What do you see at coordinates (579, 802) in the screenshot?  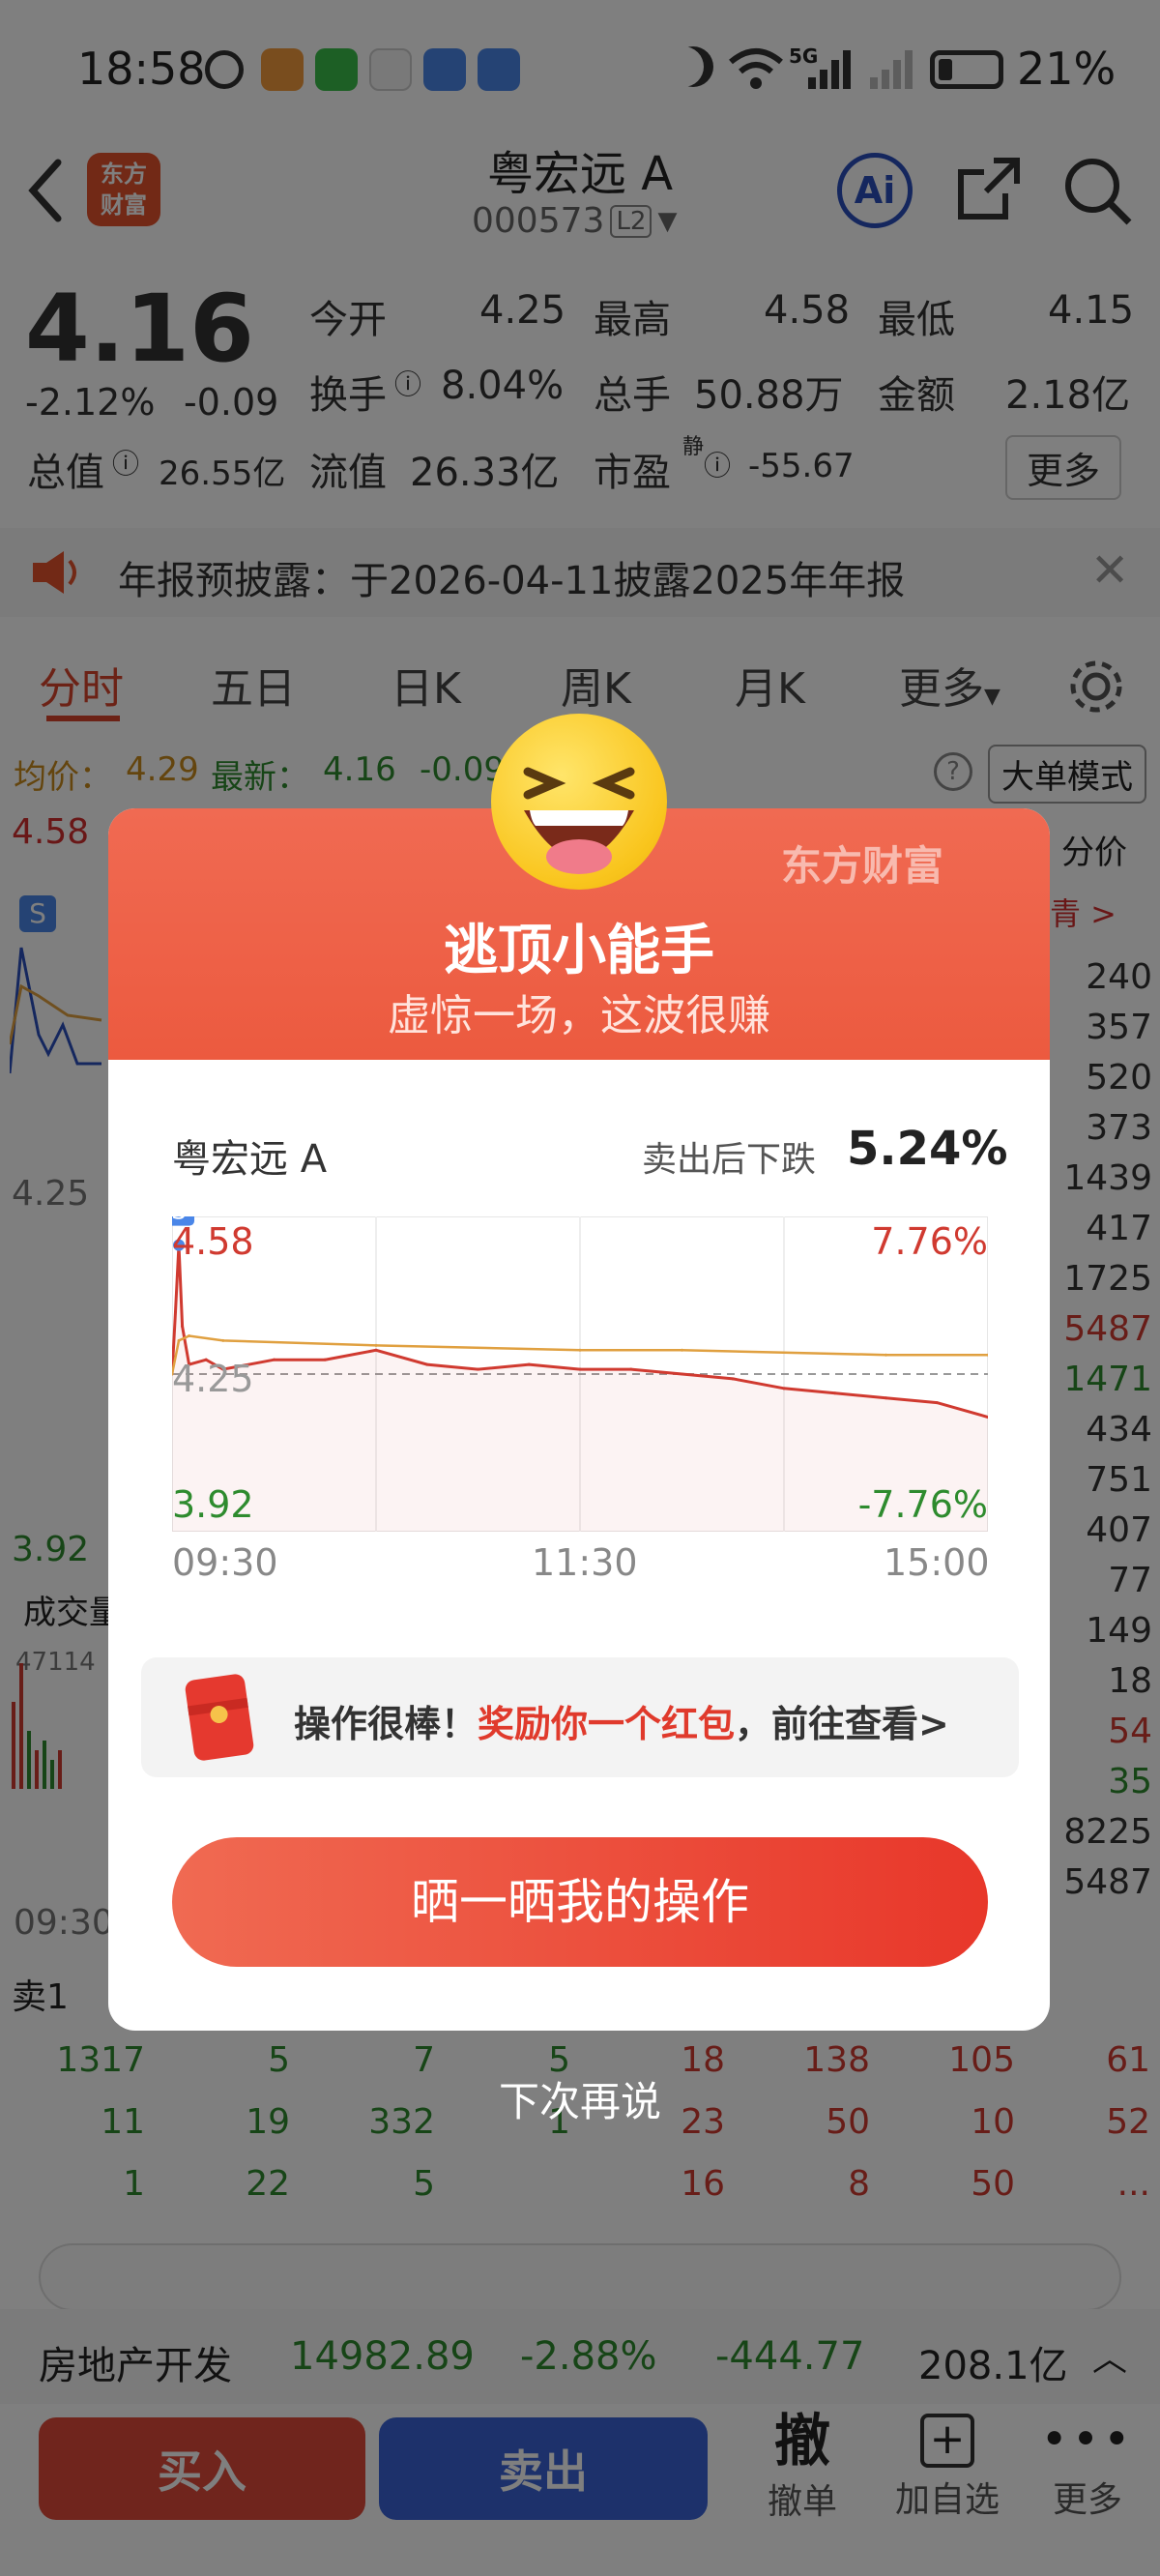 I see `laughing-emoji-icon` at bounding box center [579, 802].